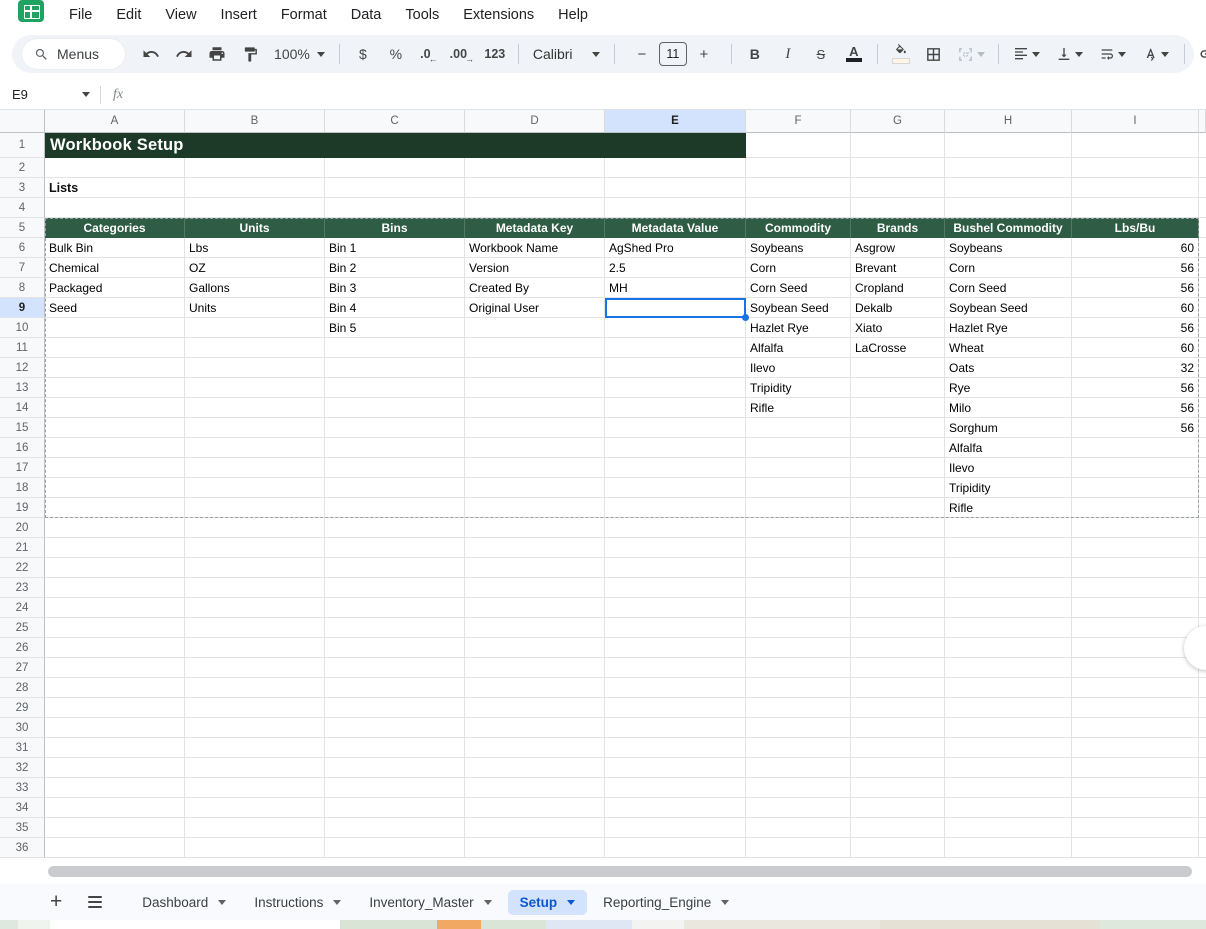  What do you see at coordinates (80, 15) in the screenshot?
I see `menu-file: File` at bounding box center [80, 15].